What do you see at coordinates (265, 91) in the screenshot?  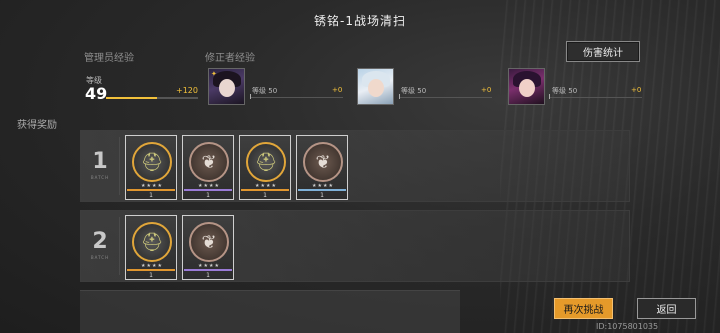 I see `rectifier-1-level: 等级 50` at bounding box center [265, 91].